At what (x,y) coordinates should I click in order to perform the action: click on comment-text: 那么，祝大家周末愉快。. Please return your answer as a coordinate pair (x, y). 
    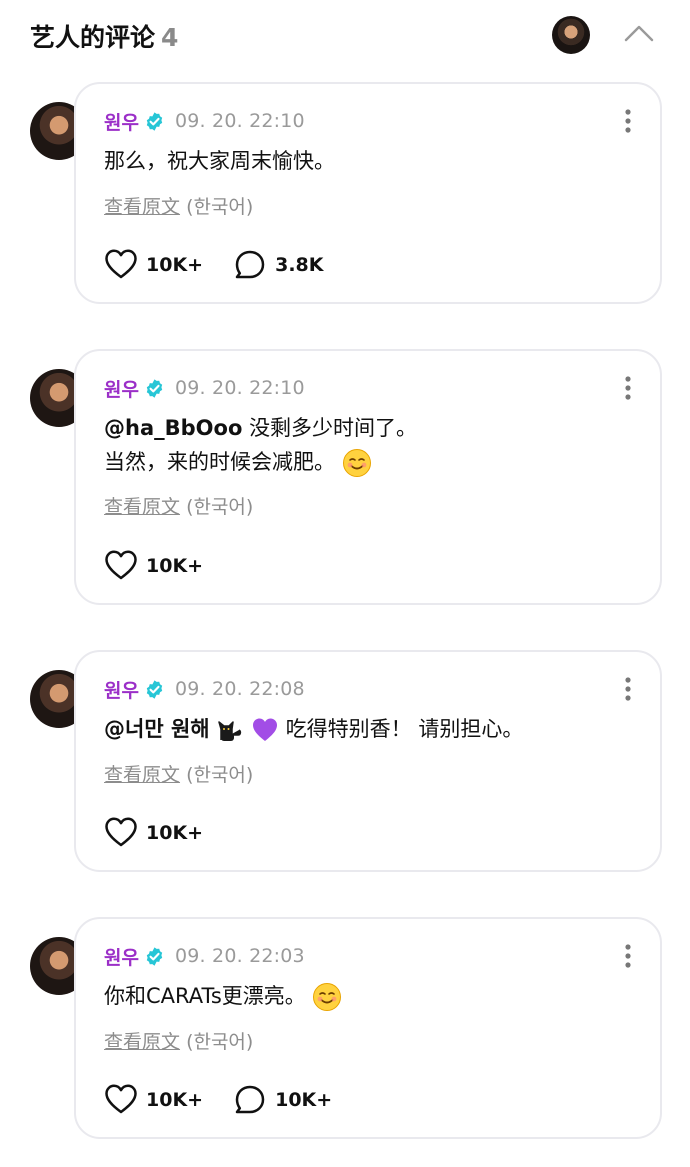
    Looking at the image, I should click on (219, 161).